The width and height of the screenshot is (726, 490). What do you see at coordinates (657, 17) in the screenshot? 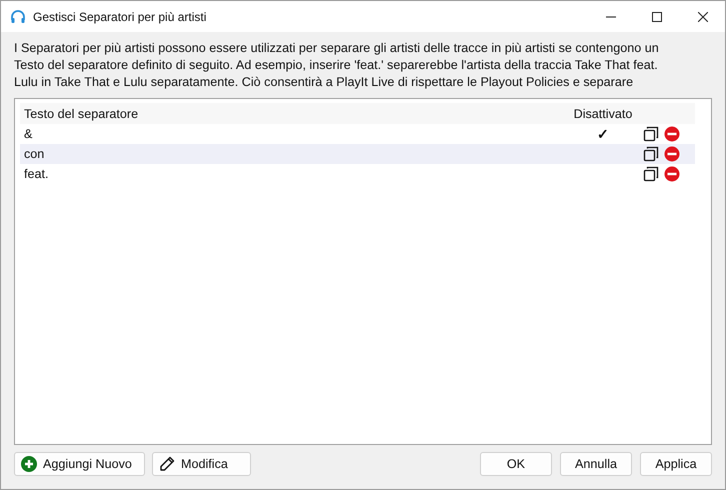
I see `maximize-icon` at bounding box center [657, 17].